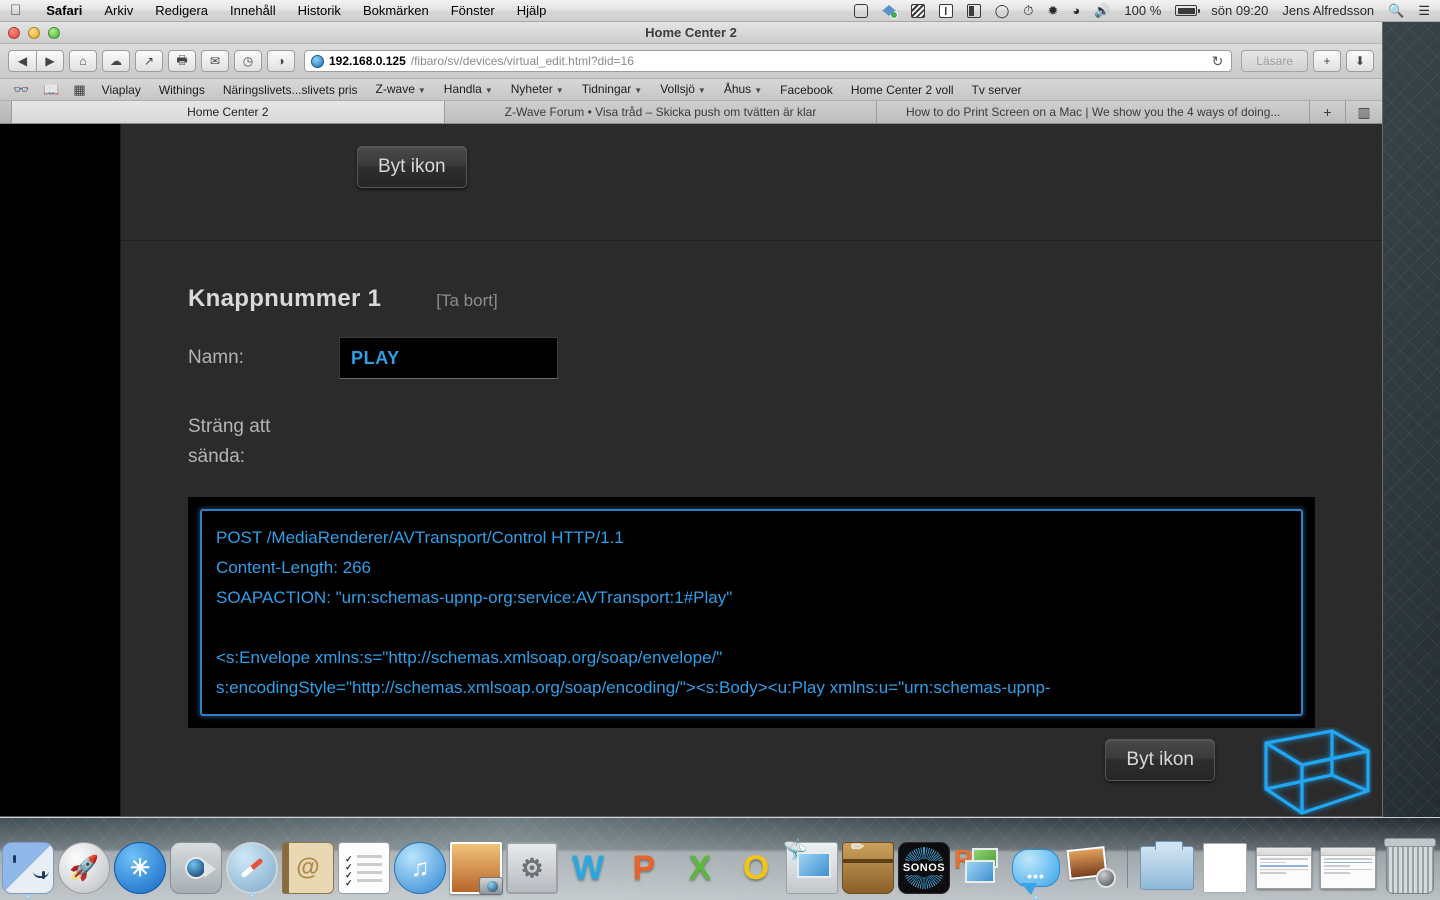  What do you see at coordinates (476, 868) in the screenshot?
I see `dock-item-iphoto` at bounding box center [476, 868].